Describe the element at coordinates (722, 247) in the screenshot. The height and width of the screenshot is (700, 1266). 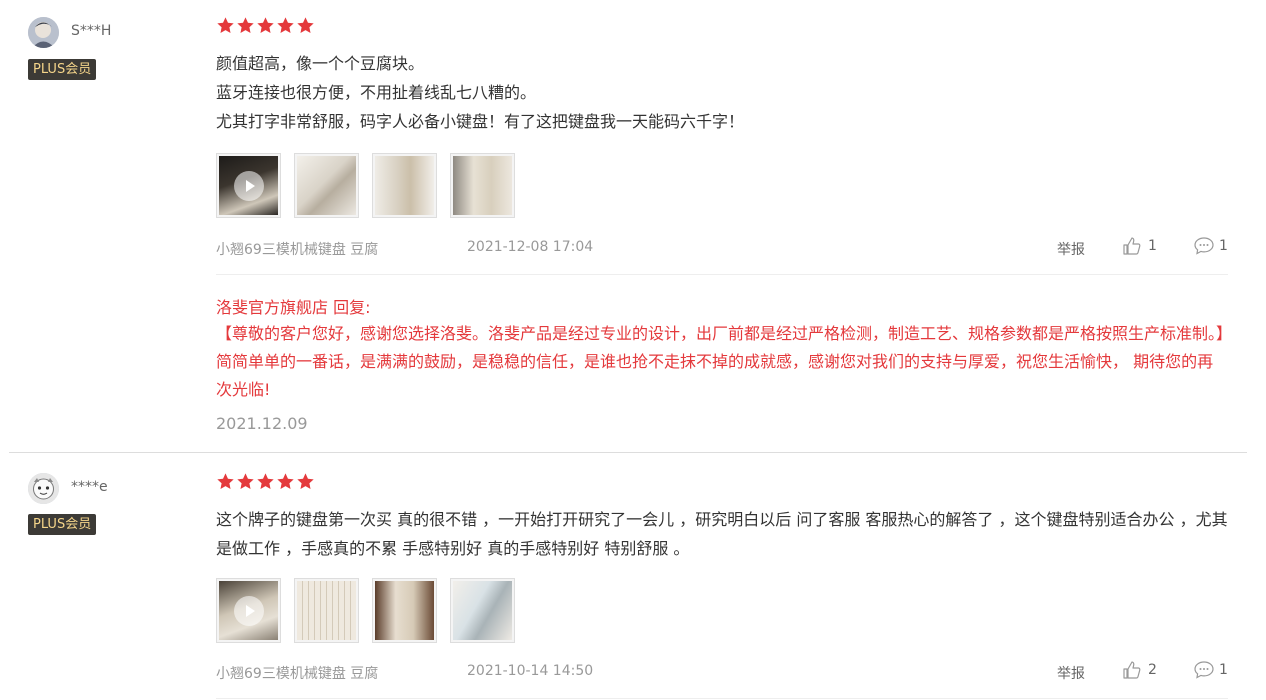
I see `review-meta: 小翘69三模机械键盘 豆腐 2021-12-08 17:04 举报 1 1` at that location.